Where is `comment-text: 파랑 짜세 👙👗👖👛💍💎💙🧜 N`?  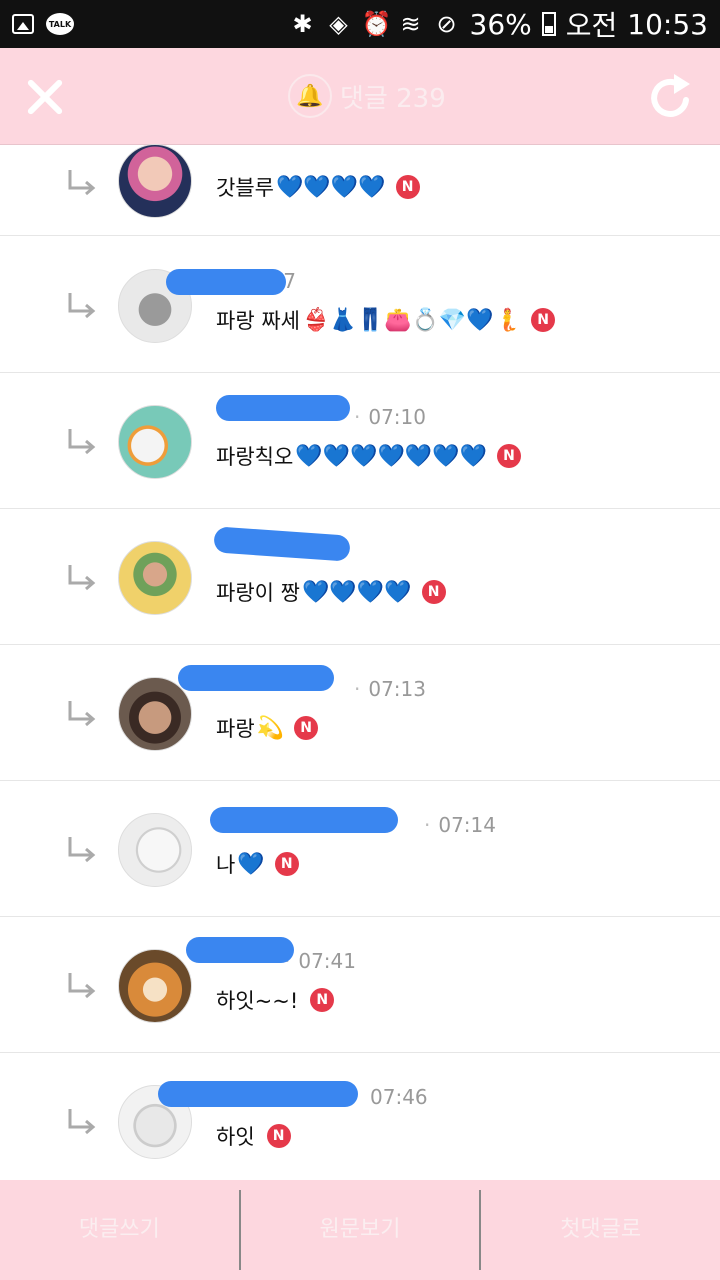
comment-text: 파랑 짜세 👙👗👖👛💍💎💙🧜 N is located at coordinates (386, 320).